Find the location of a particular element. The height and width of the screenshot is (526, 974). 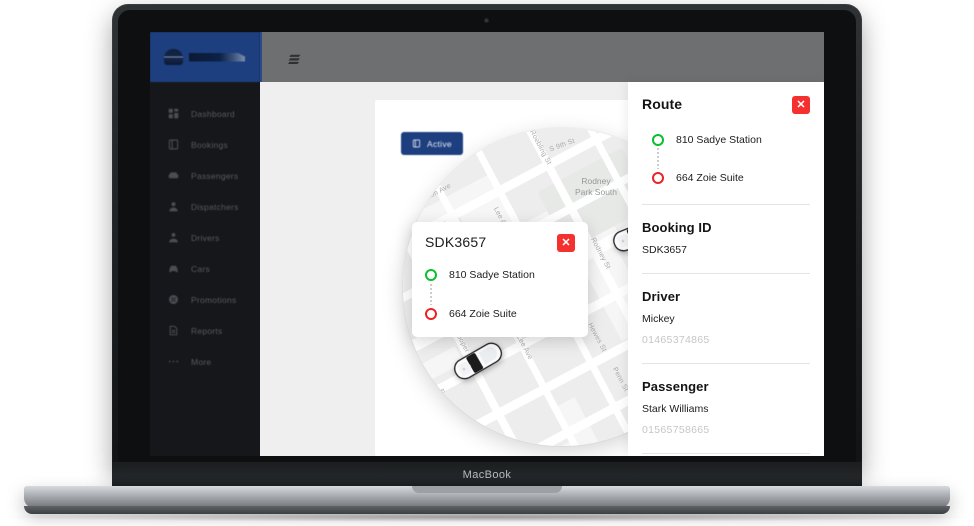

laptop-base-foot is located at coordinates (487, 510).